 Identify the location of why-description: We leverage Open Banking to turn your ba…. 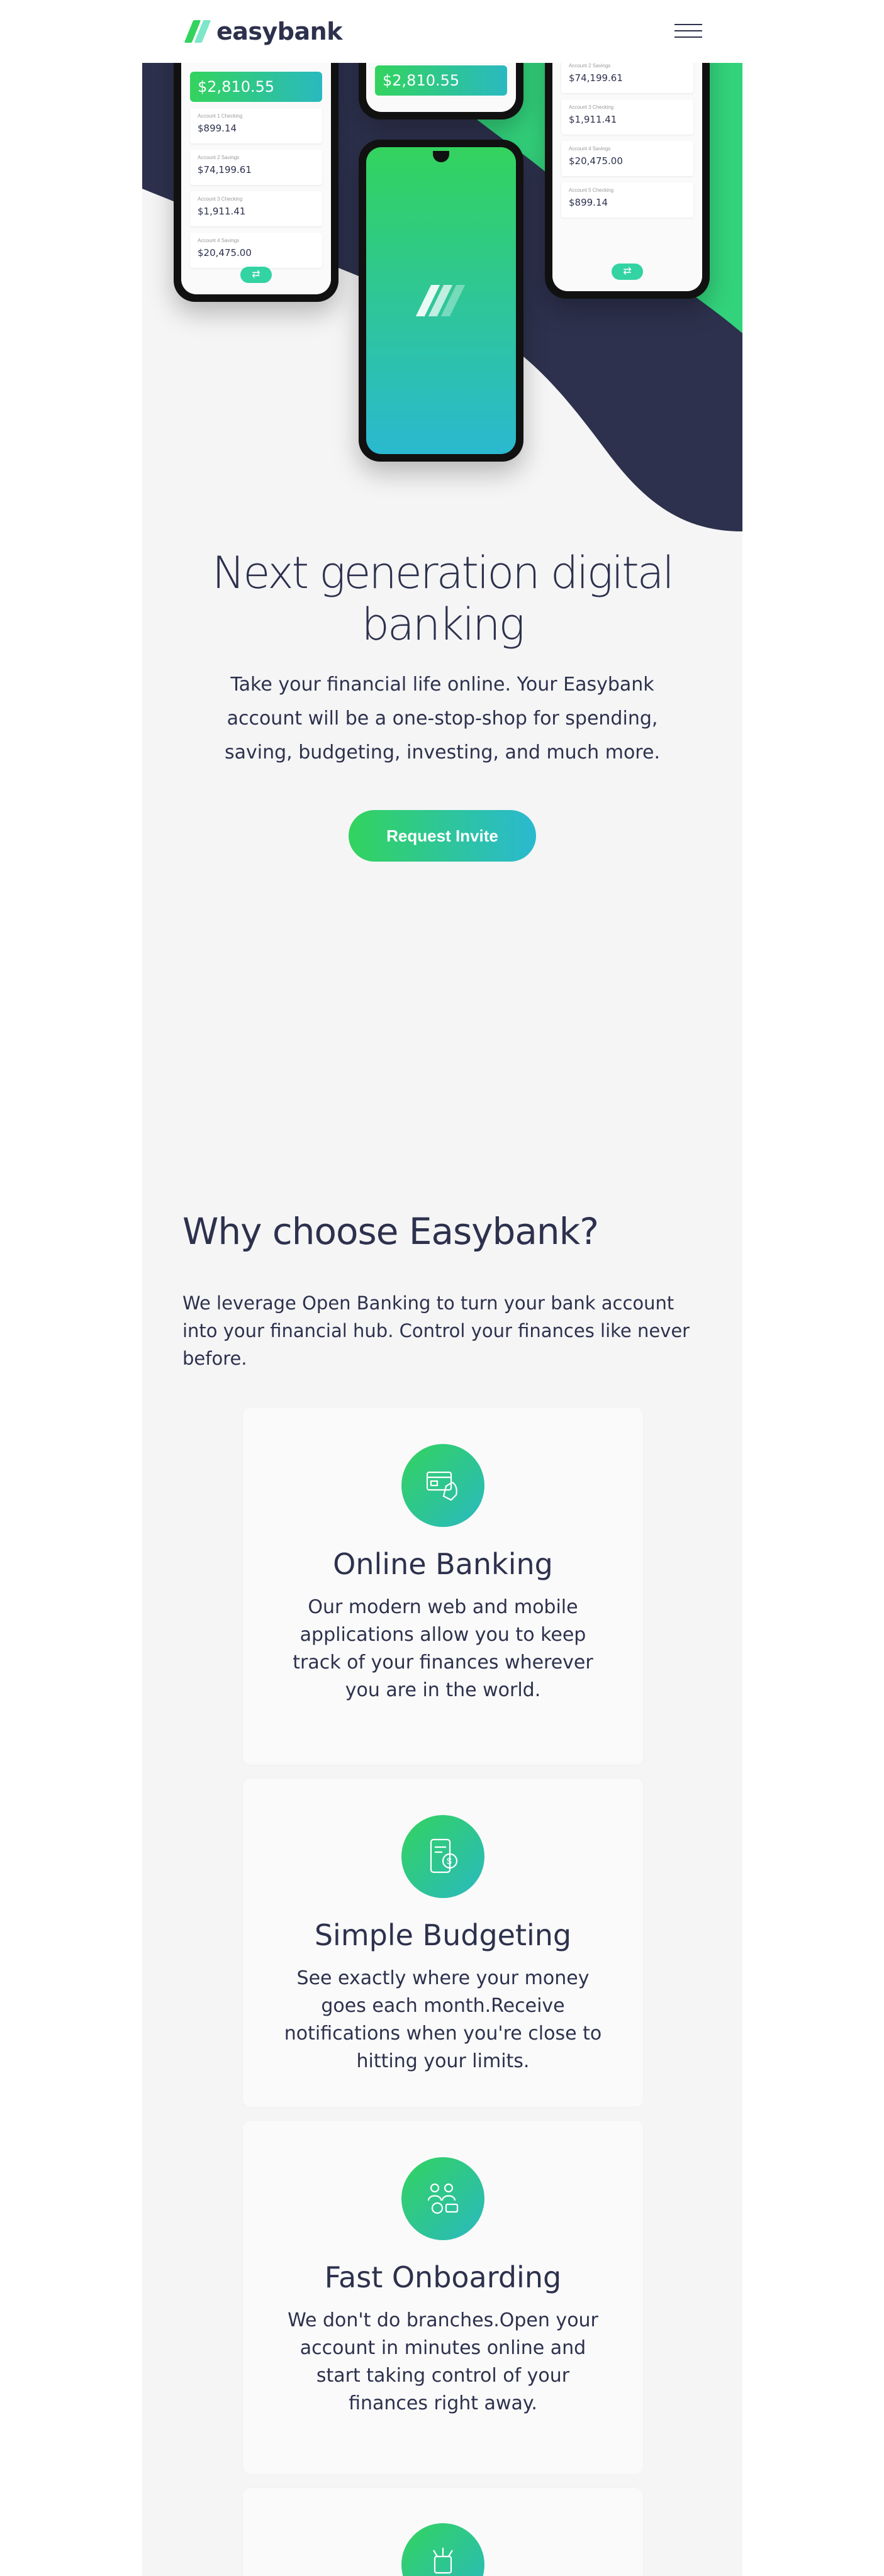
(436, 1330).